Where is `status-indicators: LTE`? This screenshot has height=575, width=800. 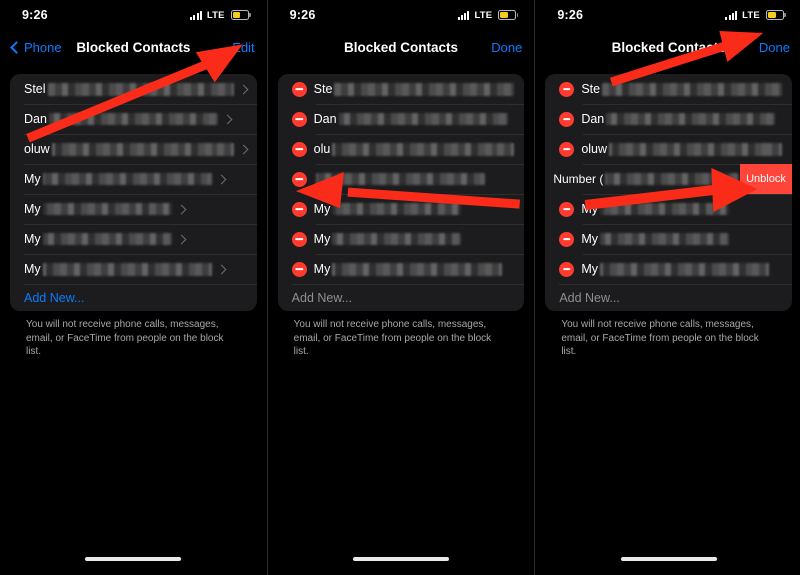
status-indicators: LTE is located at coordinates (487, 15).